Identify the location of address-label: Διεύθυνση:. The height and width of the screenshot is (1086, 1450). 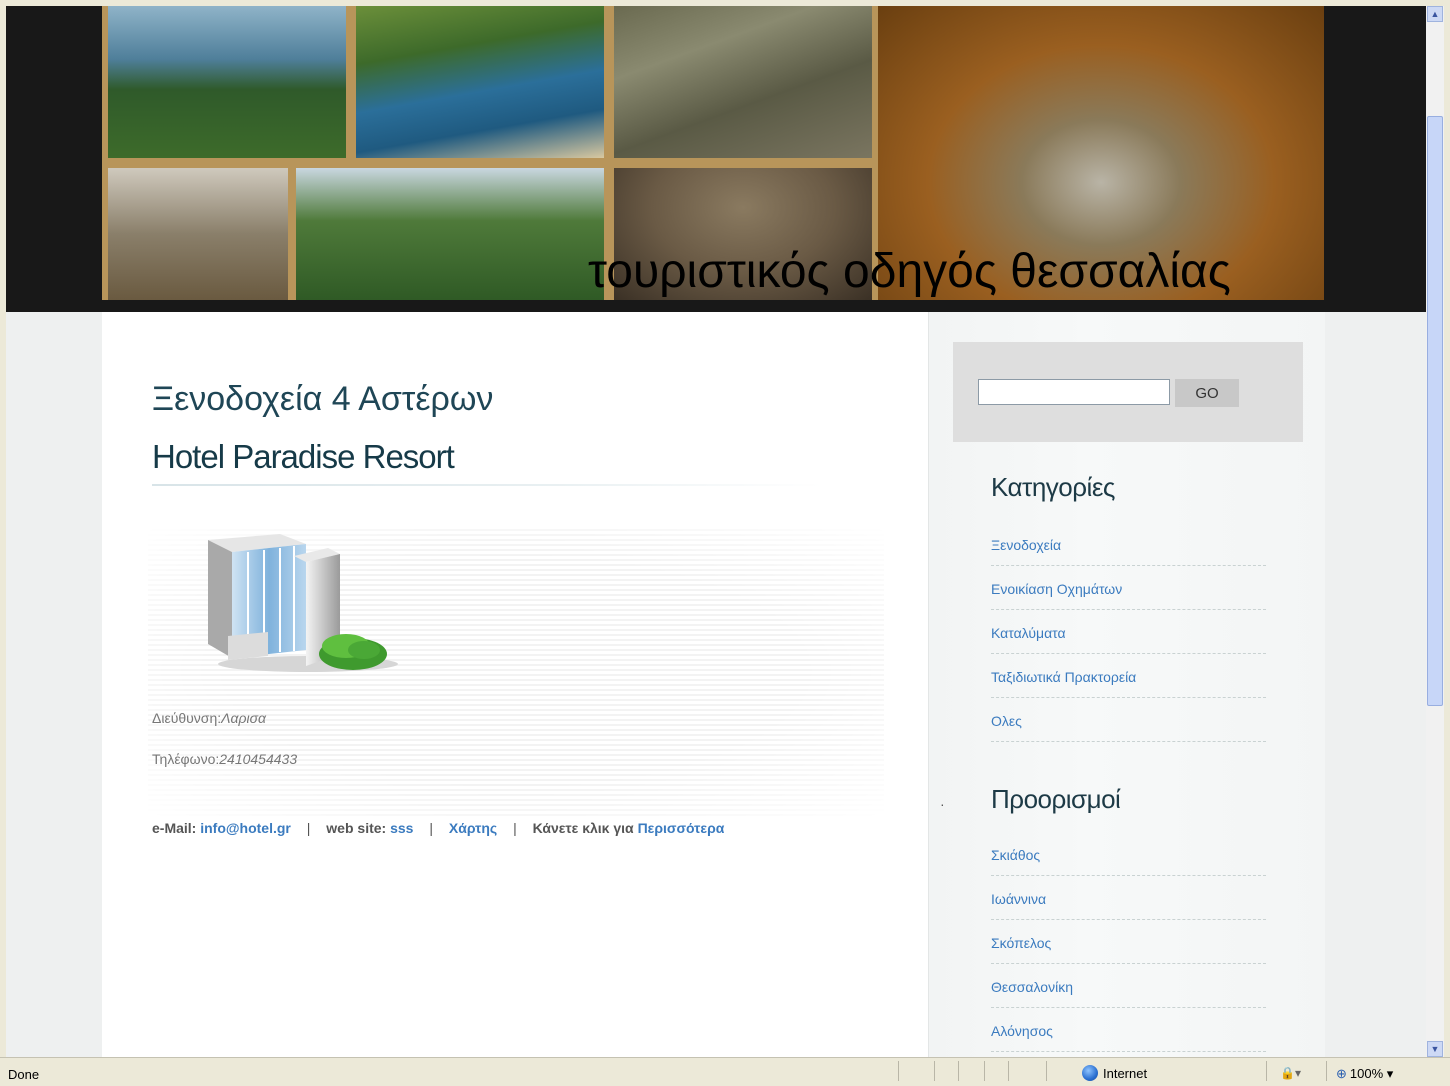
(187, 718).